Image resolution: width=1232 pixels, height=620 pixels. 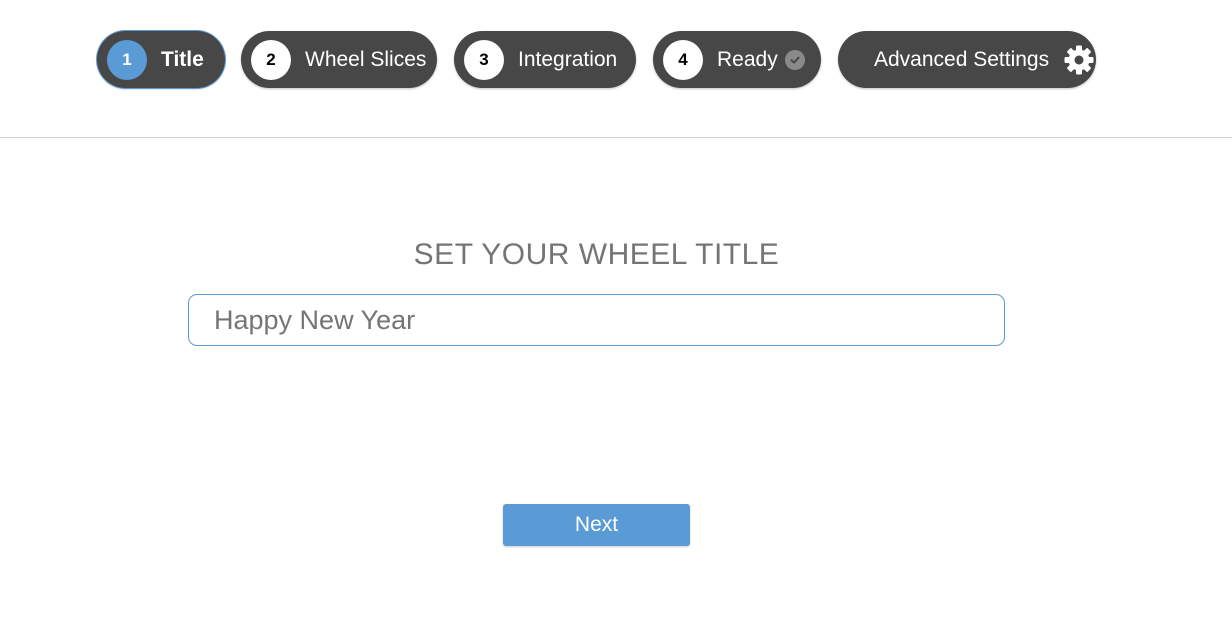 I want to click on step-ready: 4 Ready, so click(x=737, y=59).